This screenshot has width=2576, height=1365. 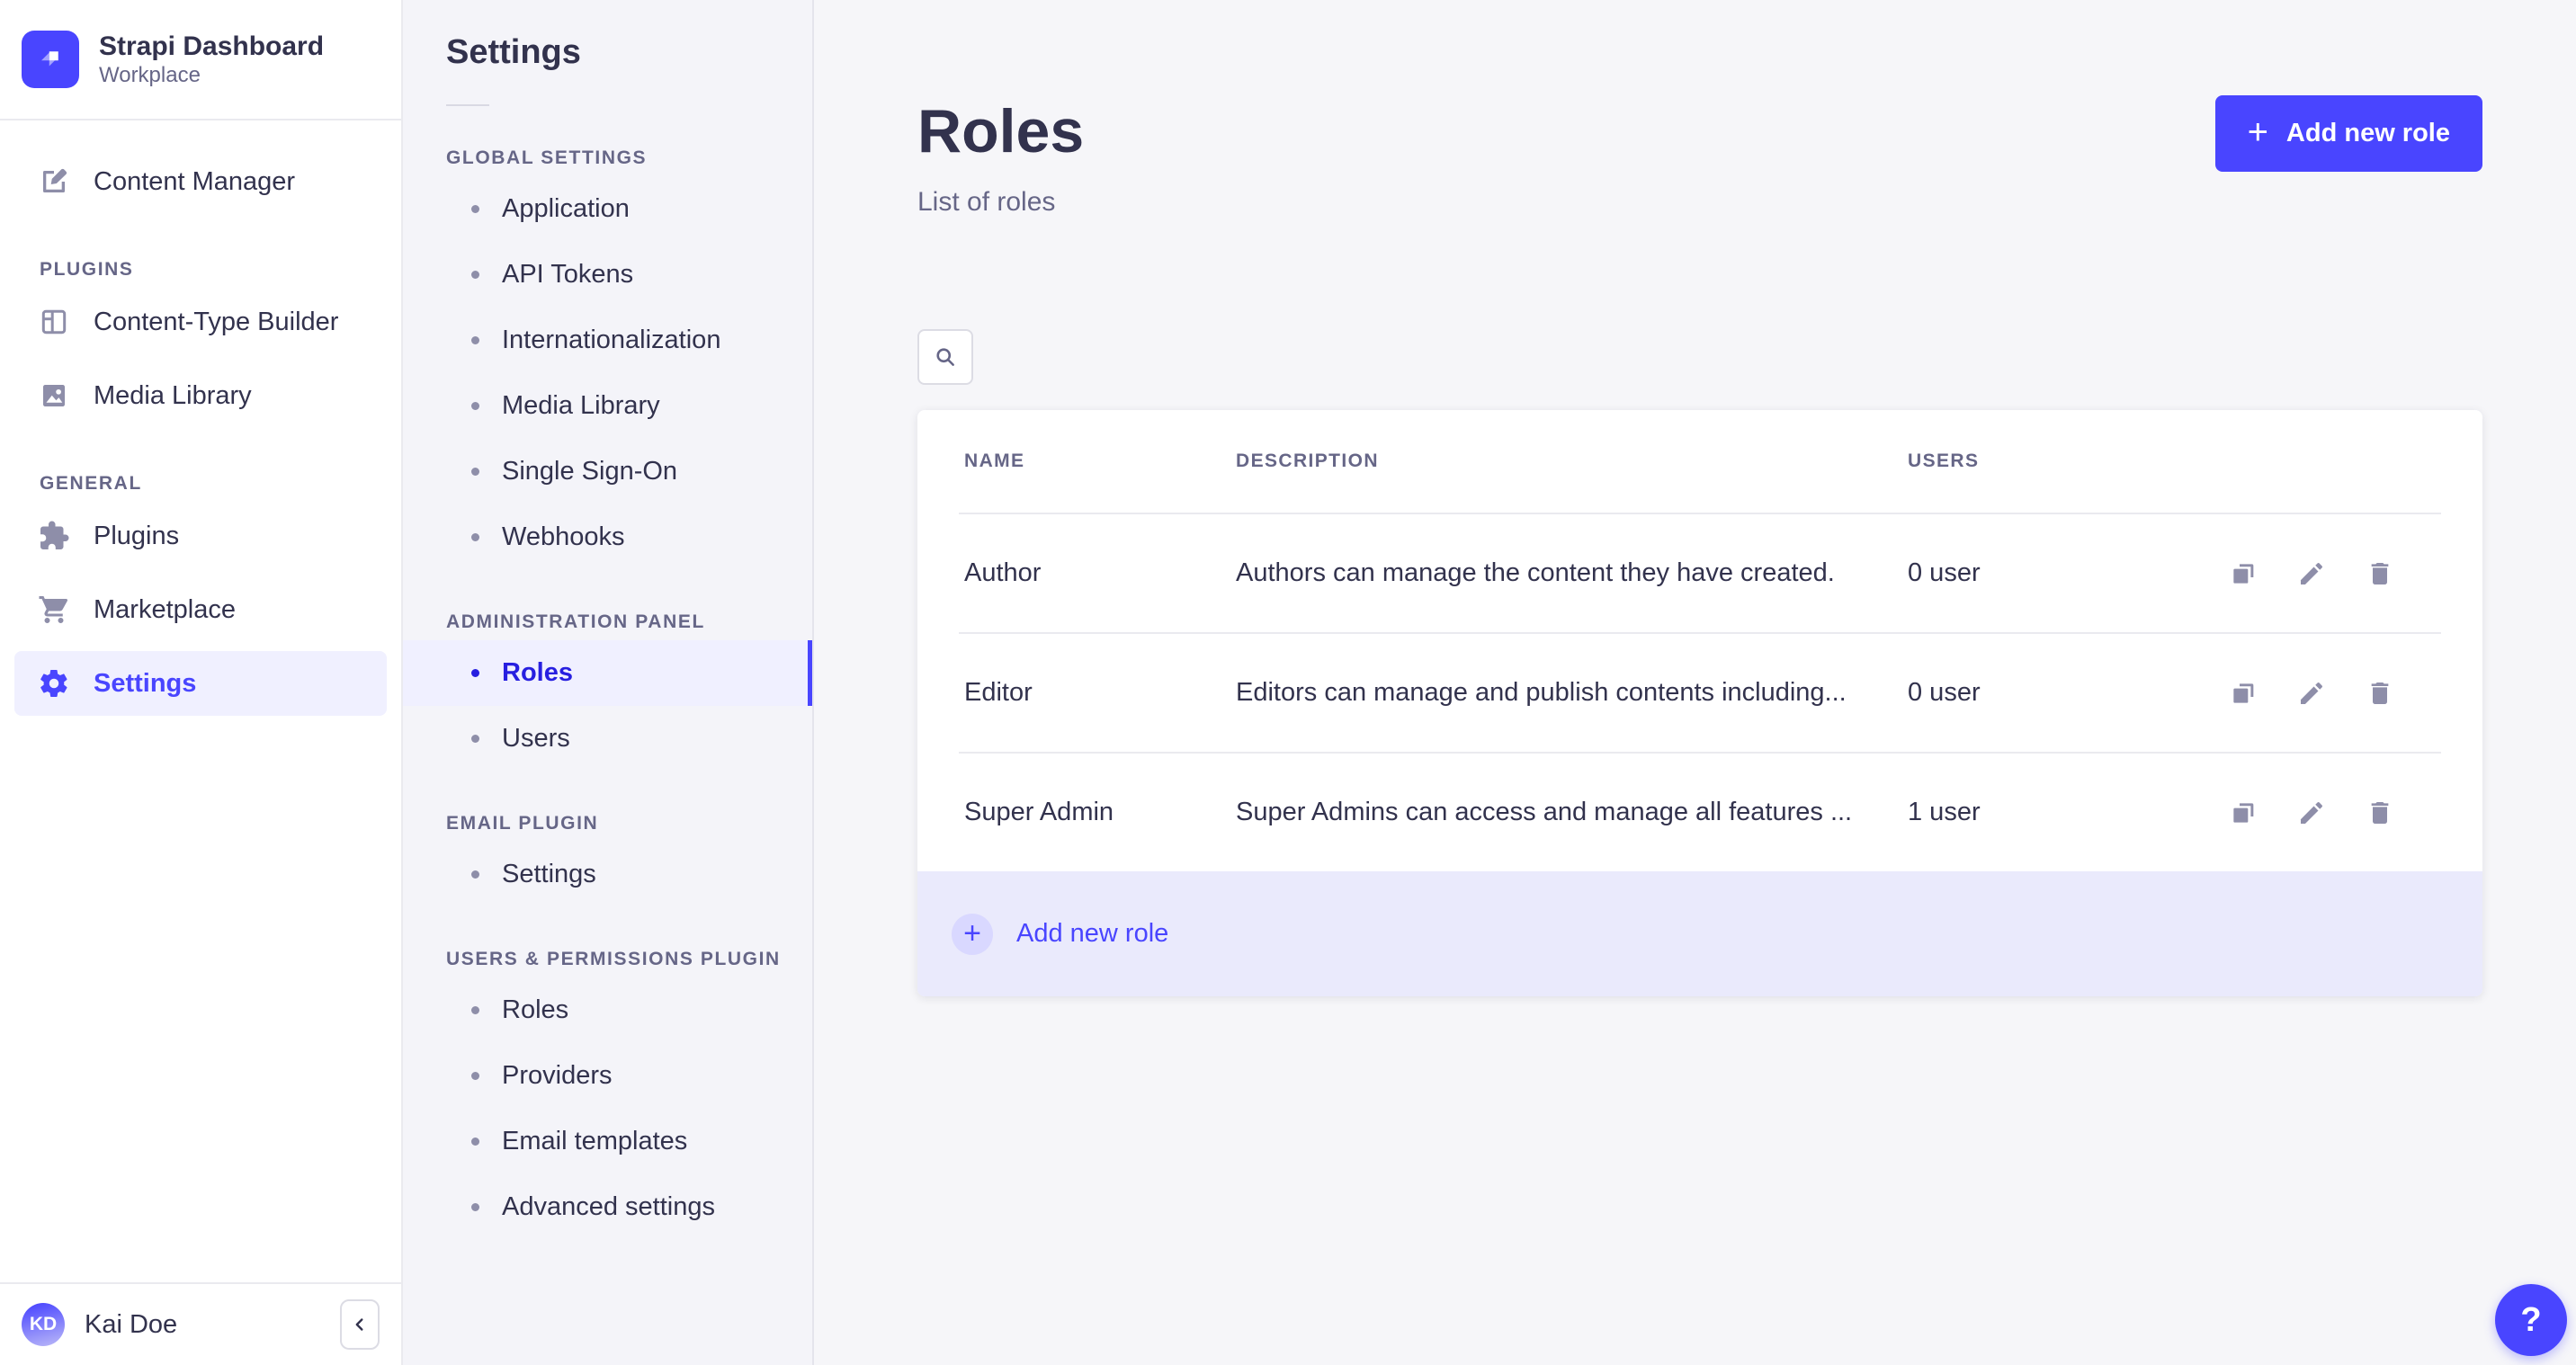 What do you see at coordinates (972, 934) in the screenshot?
I see `plus-circle-icon: +` at bounding box center [972, 934].